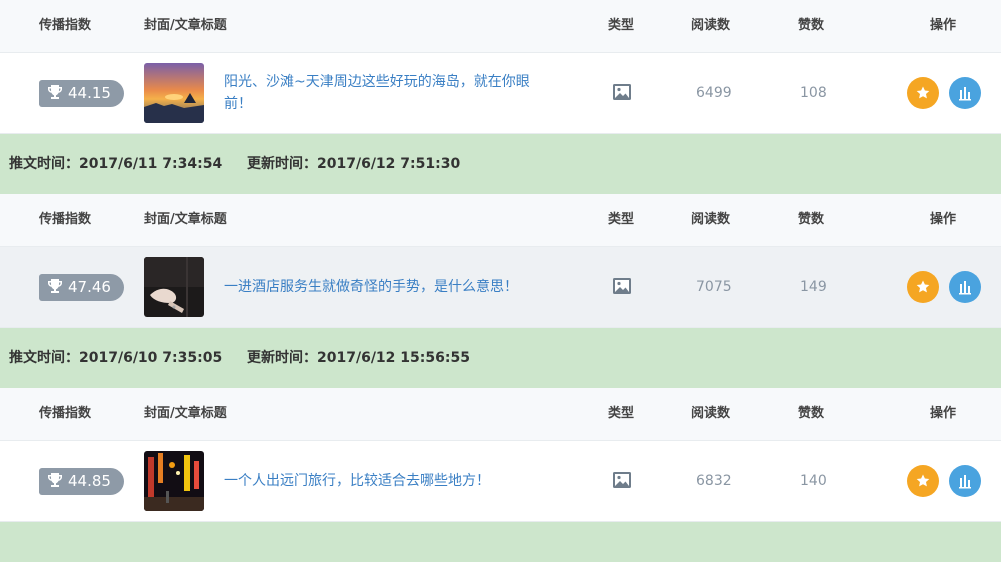  I want to click on score-value: 47.46, so click(89, 287).